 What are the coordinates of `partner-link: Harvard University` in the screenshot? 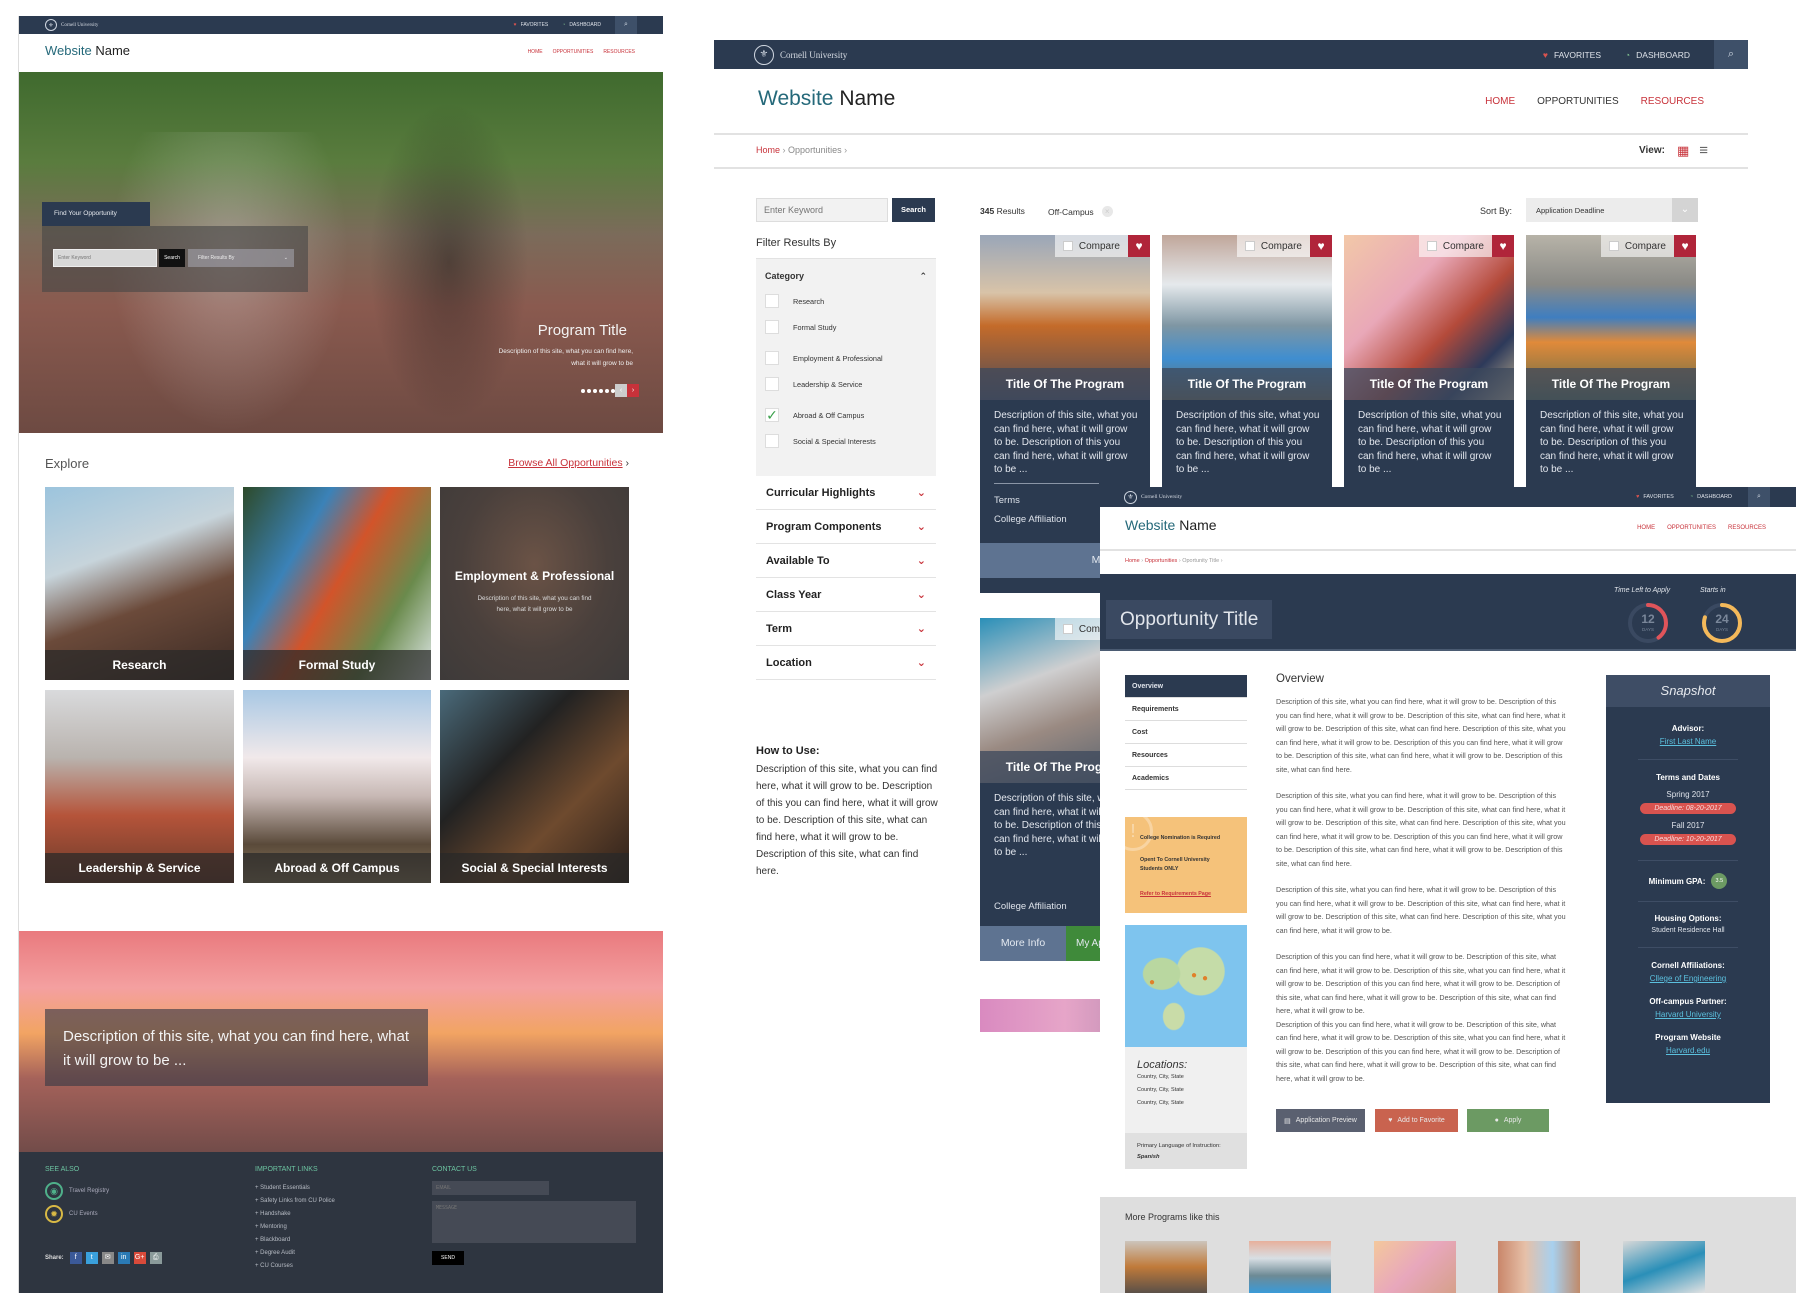 It's located at (1688, 1014).